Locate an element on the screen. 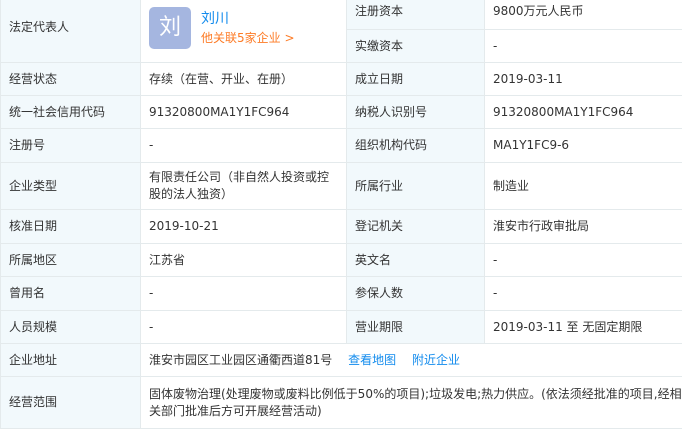  org-code-value: MA1Y1FC9-6 is located at coordinates (583, 146).